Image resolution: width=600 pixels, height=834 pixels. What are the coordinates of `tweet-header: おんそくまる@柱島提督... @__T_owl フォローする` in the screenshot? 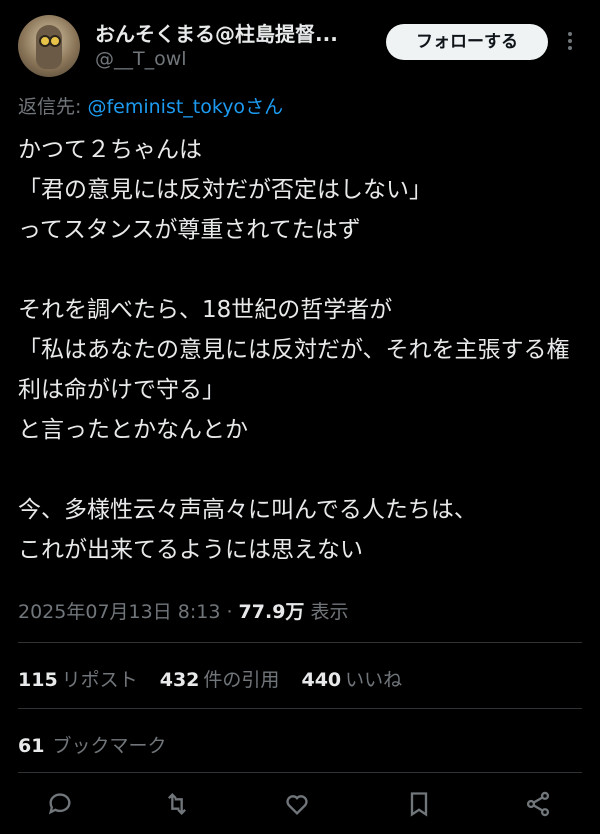 It's located at (300, 45).